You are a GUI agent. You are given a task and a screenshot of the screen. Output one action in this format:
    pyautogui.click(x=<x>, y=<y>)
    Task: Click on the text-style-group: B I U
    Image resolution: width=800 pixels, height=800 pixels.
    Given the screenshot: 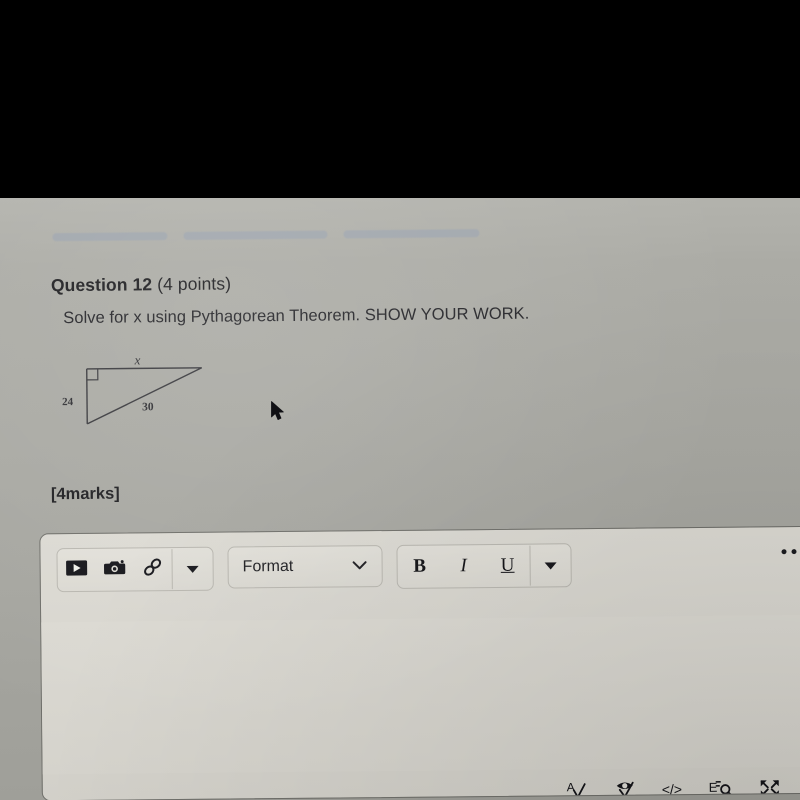 What is the action you would take?
    pyautogui.click(x=484, y=566)
    